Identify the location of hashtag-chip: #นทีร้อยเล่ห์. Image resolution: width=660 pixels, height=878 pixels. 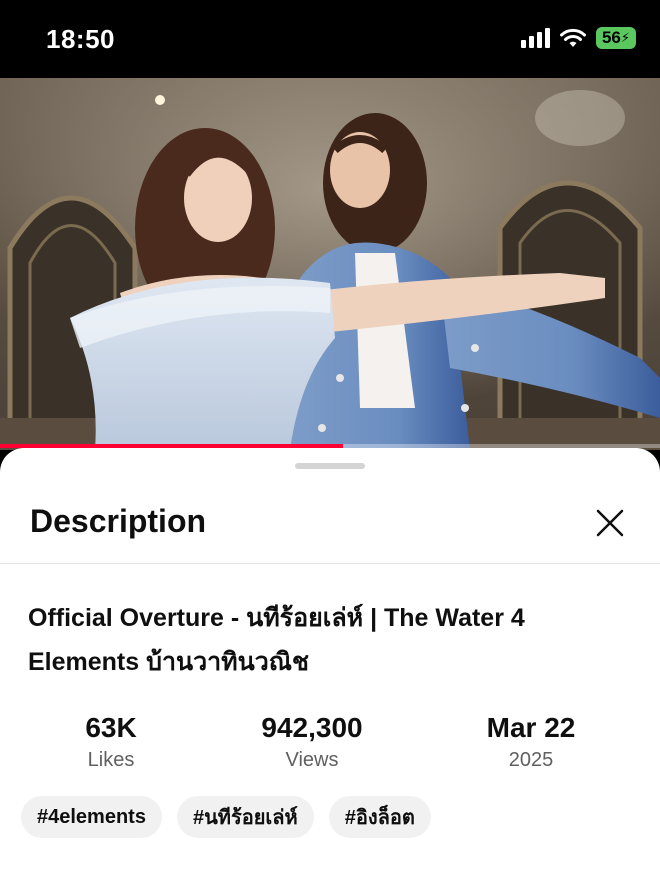
(245, 817).